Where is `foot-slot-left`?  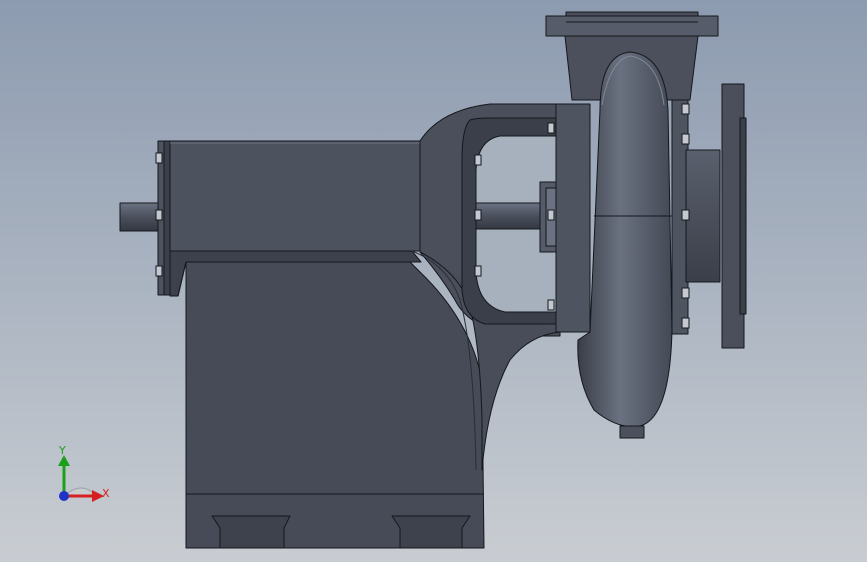
foot-slot-left is located at coordinates (251, 532).